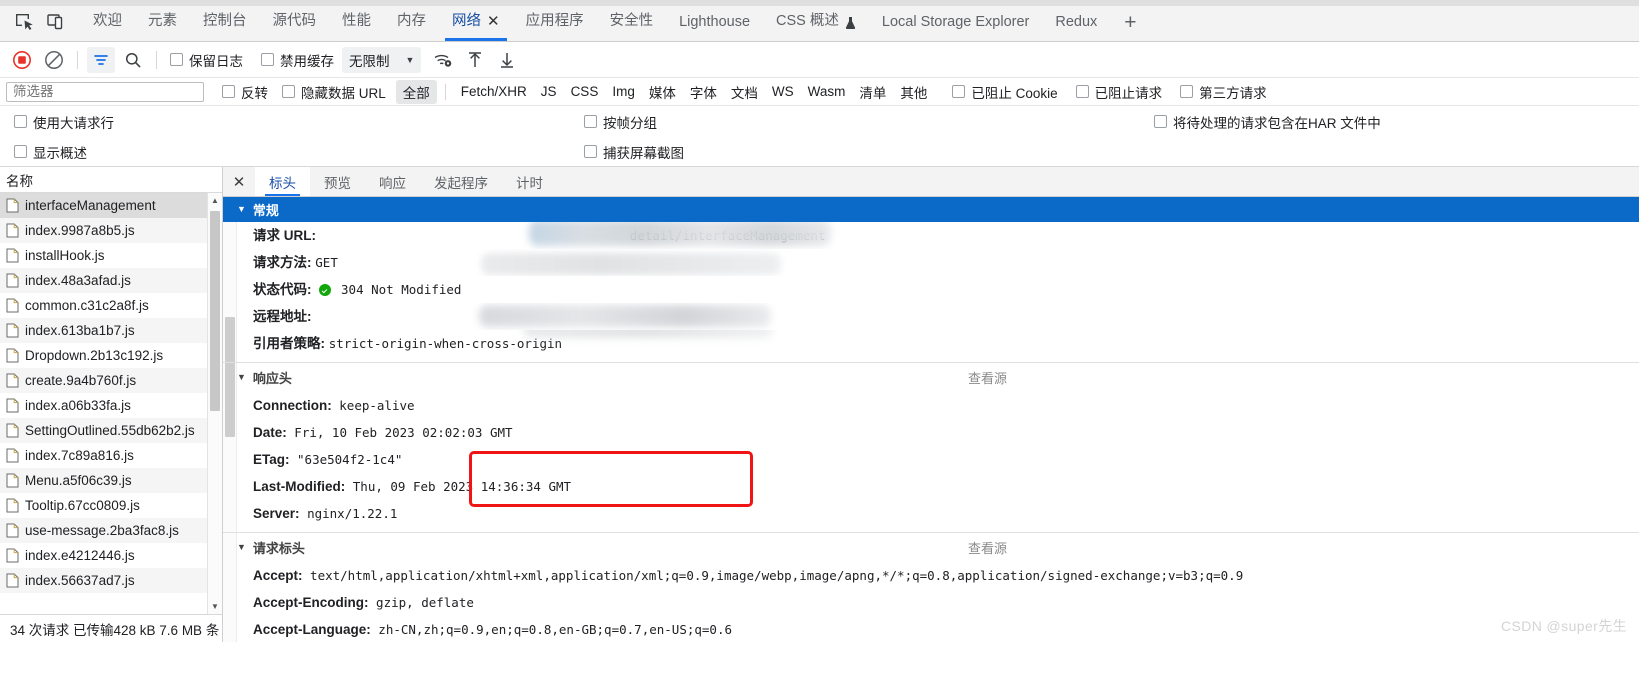  Describe the element at coordinates (111, 530) in the screenshot. I see `request-list-item: use-message.2ba3fac8.js` at that location.